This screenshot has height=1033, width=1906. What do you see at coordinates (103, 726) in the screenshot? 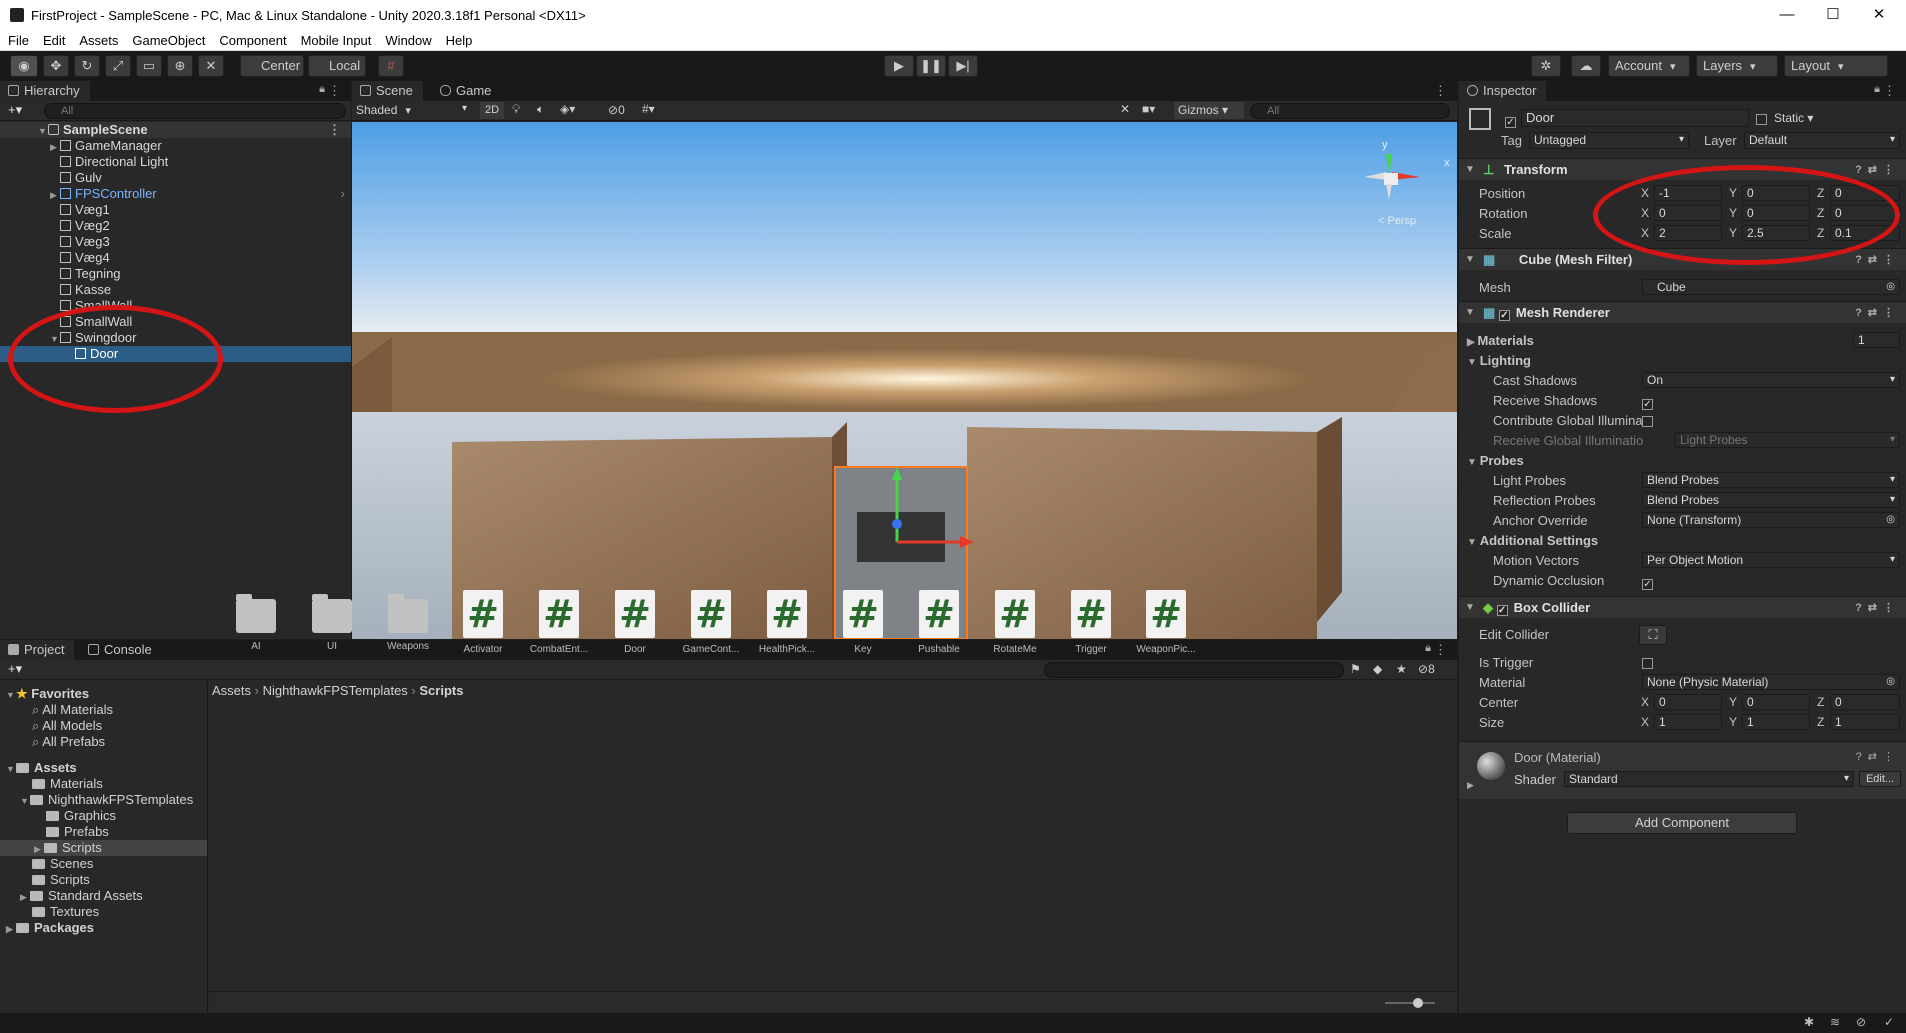
I see `favorites-item: ⌕ All Models` at bounding box center [103, 726].